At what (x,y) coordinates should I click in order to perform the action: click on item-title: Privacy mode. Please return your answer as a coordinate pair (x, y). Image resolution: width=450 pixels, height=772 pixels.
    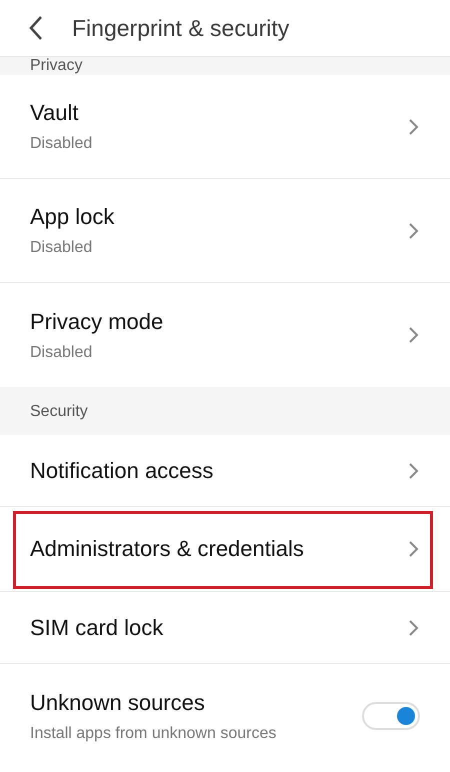
    Looking at the image, I should click on (97, 321).